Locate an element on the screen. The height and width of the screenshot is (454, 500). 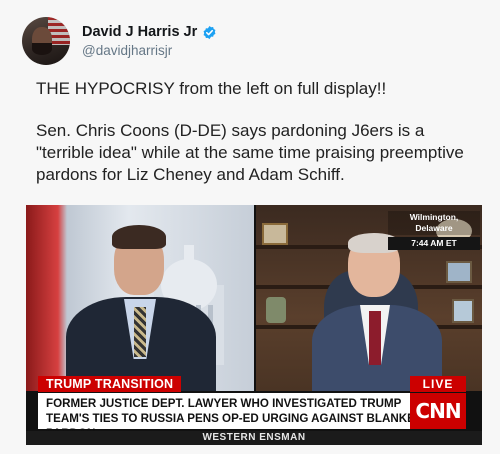
cnn-logo: CNN is located at coordinates (438, 411).